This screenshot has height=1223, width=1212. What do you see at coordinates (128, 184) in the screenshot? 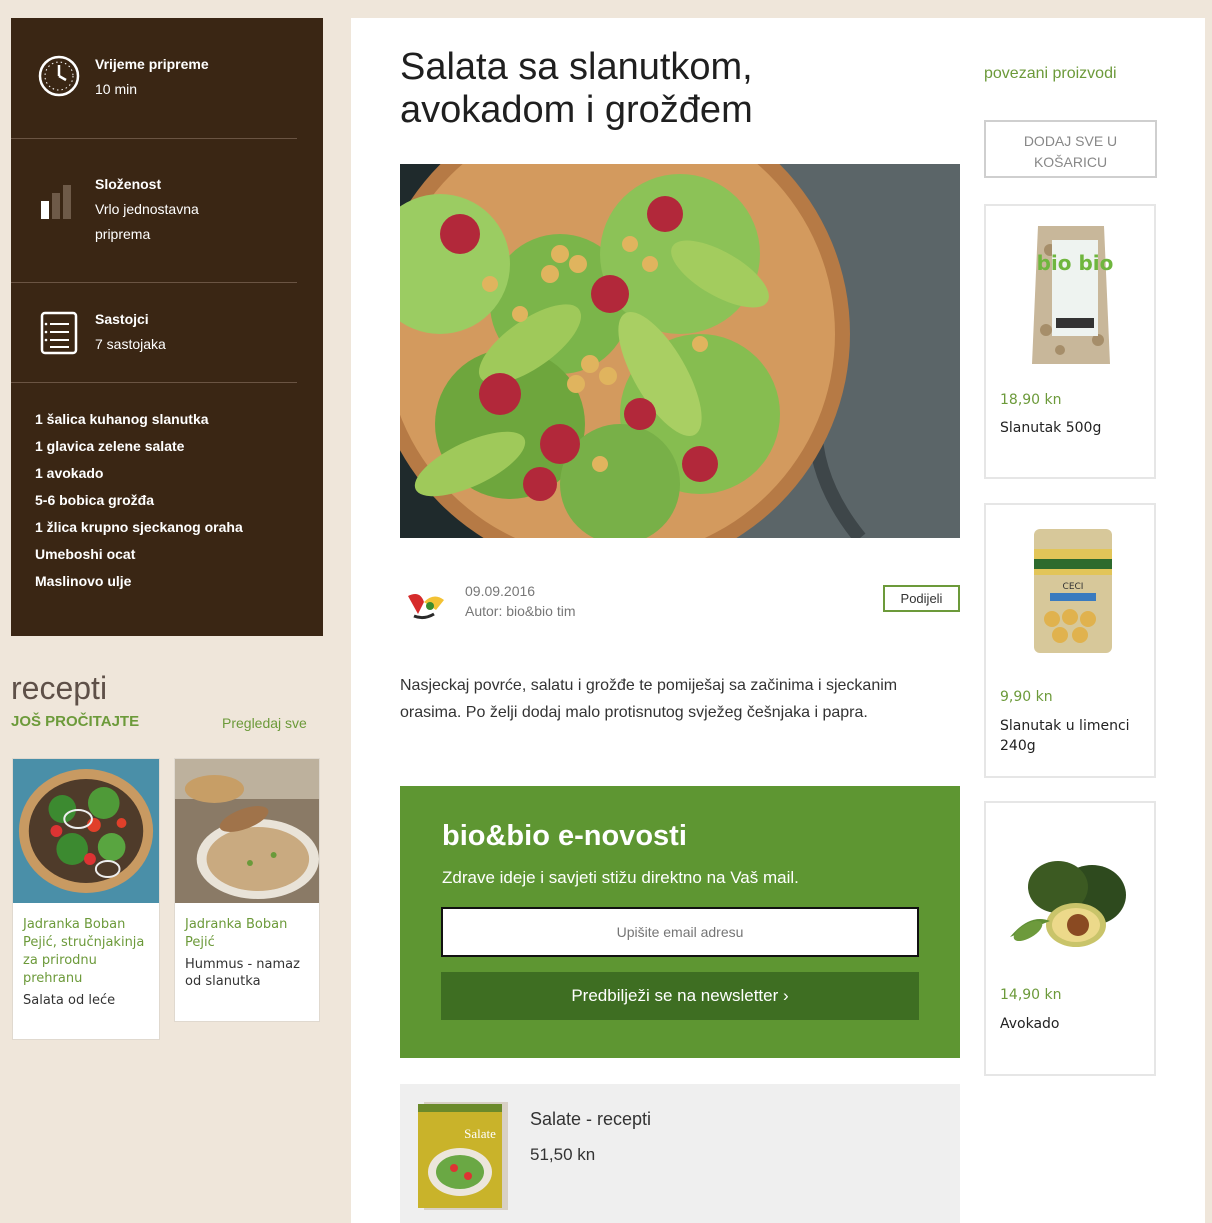
I see `difficulty-label: Složenost` at bounding box center [128, 184].